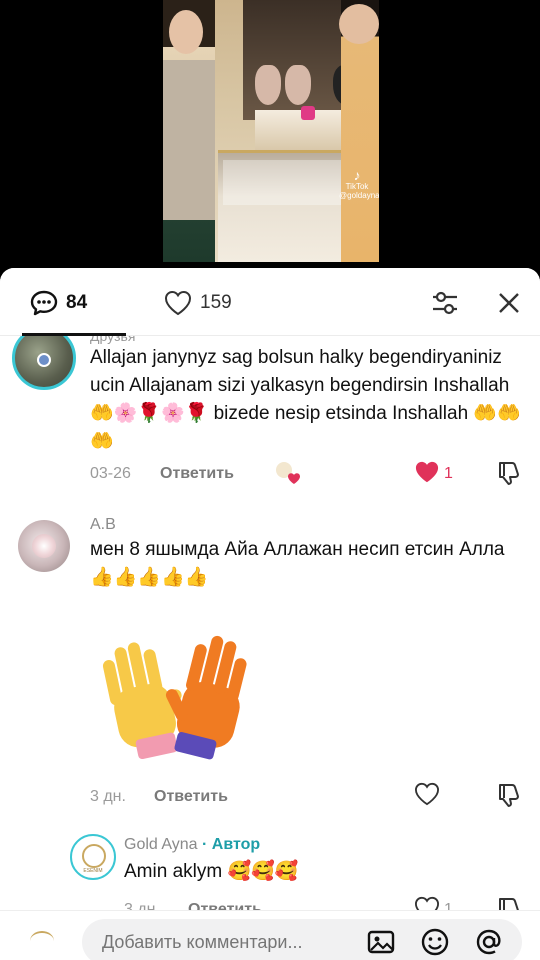 Image resolution: width=540 pixels, height=960 pixels. Describe the element at coordinates (93, 871) in the screenshot. I see `avatar-brand-text: ESENIM` at that location.